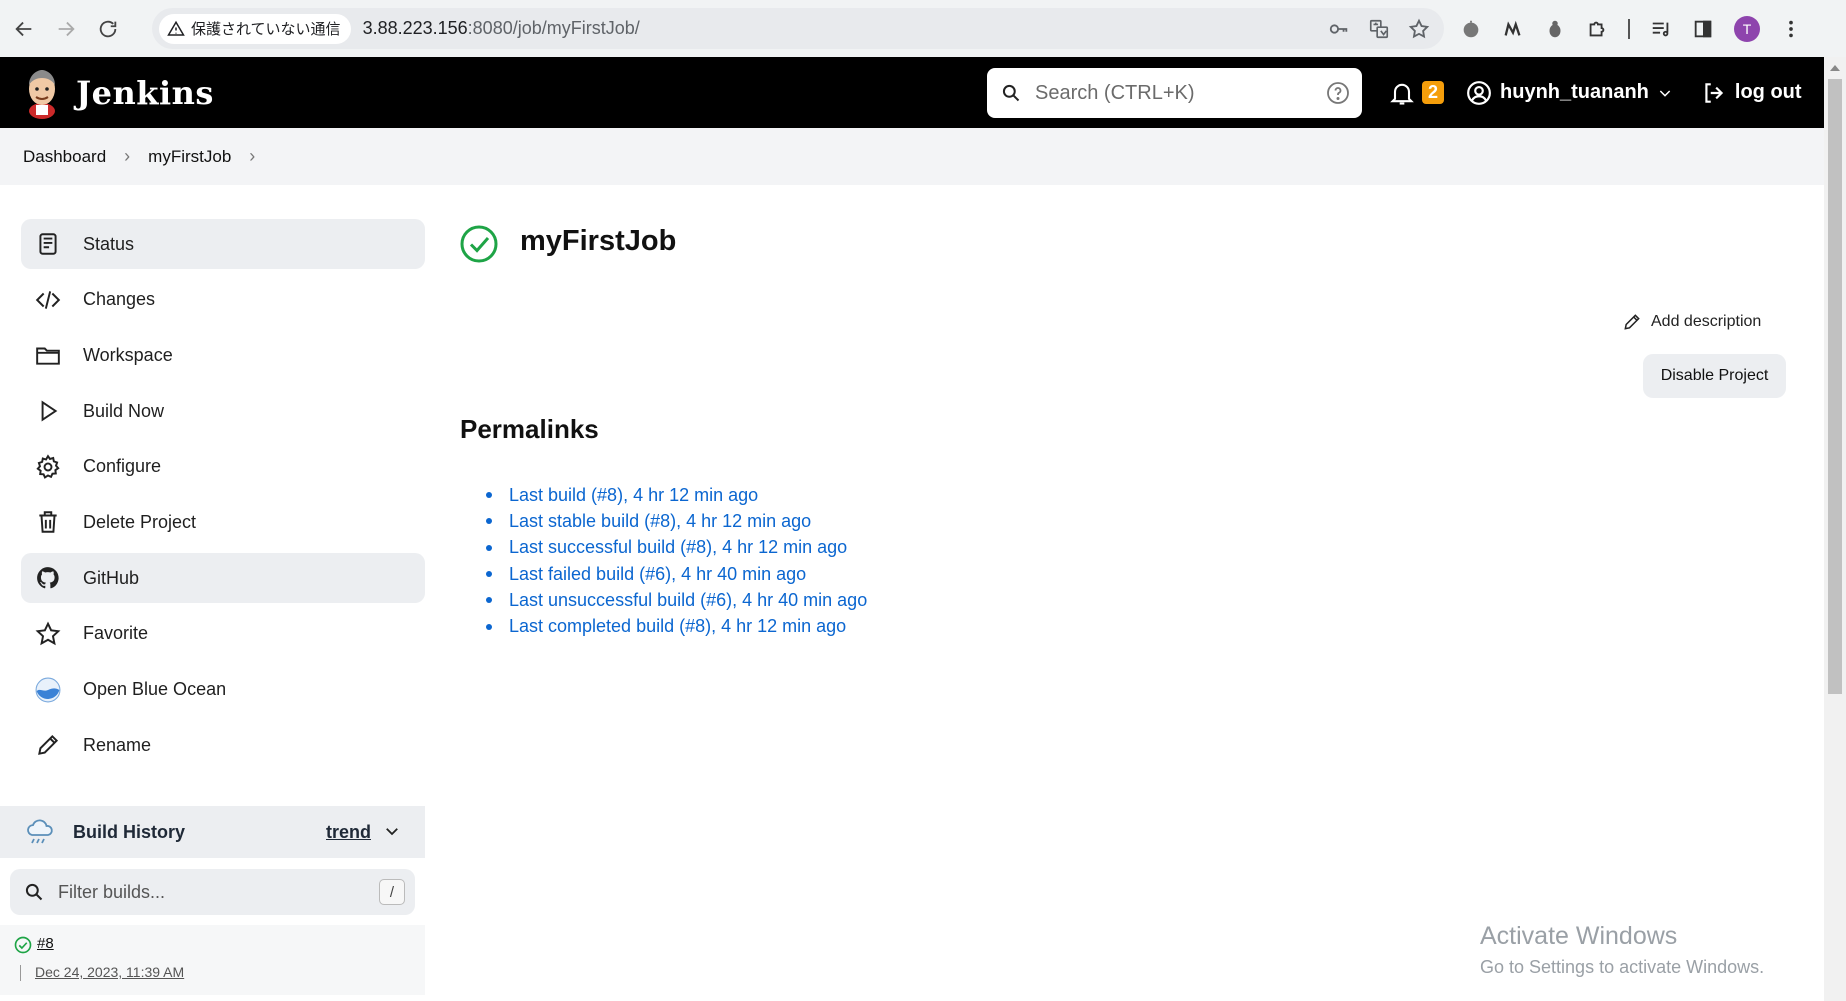  Describe the element at coordinates (1835, 68) in the screenshot. I see `scroll-up-arrow` at that location.